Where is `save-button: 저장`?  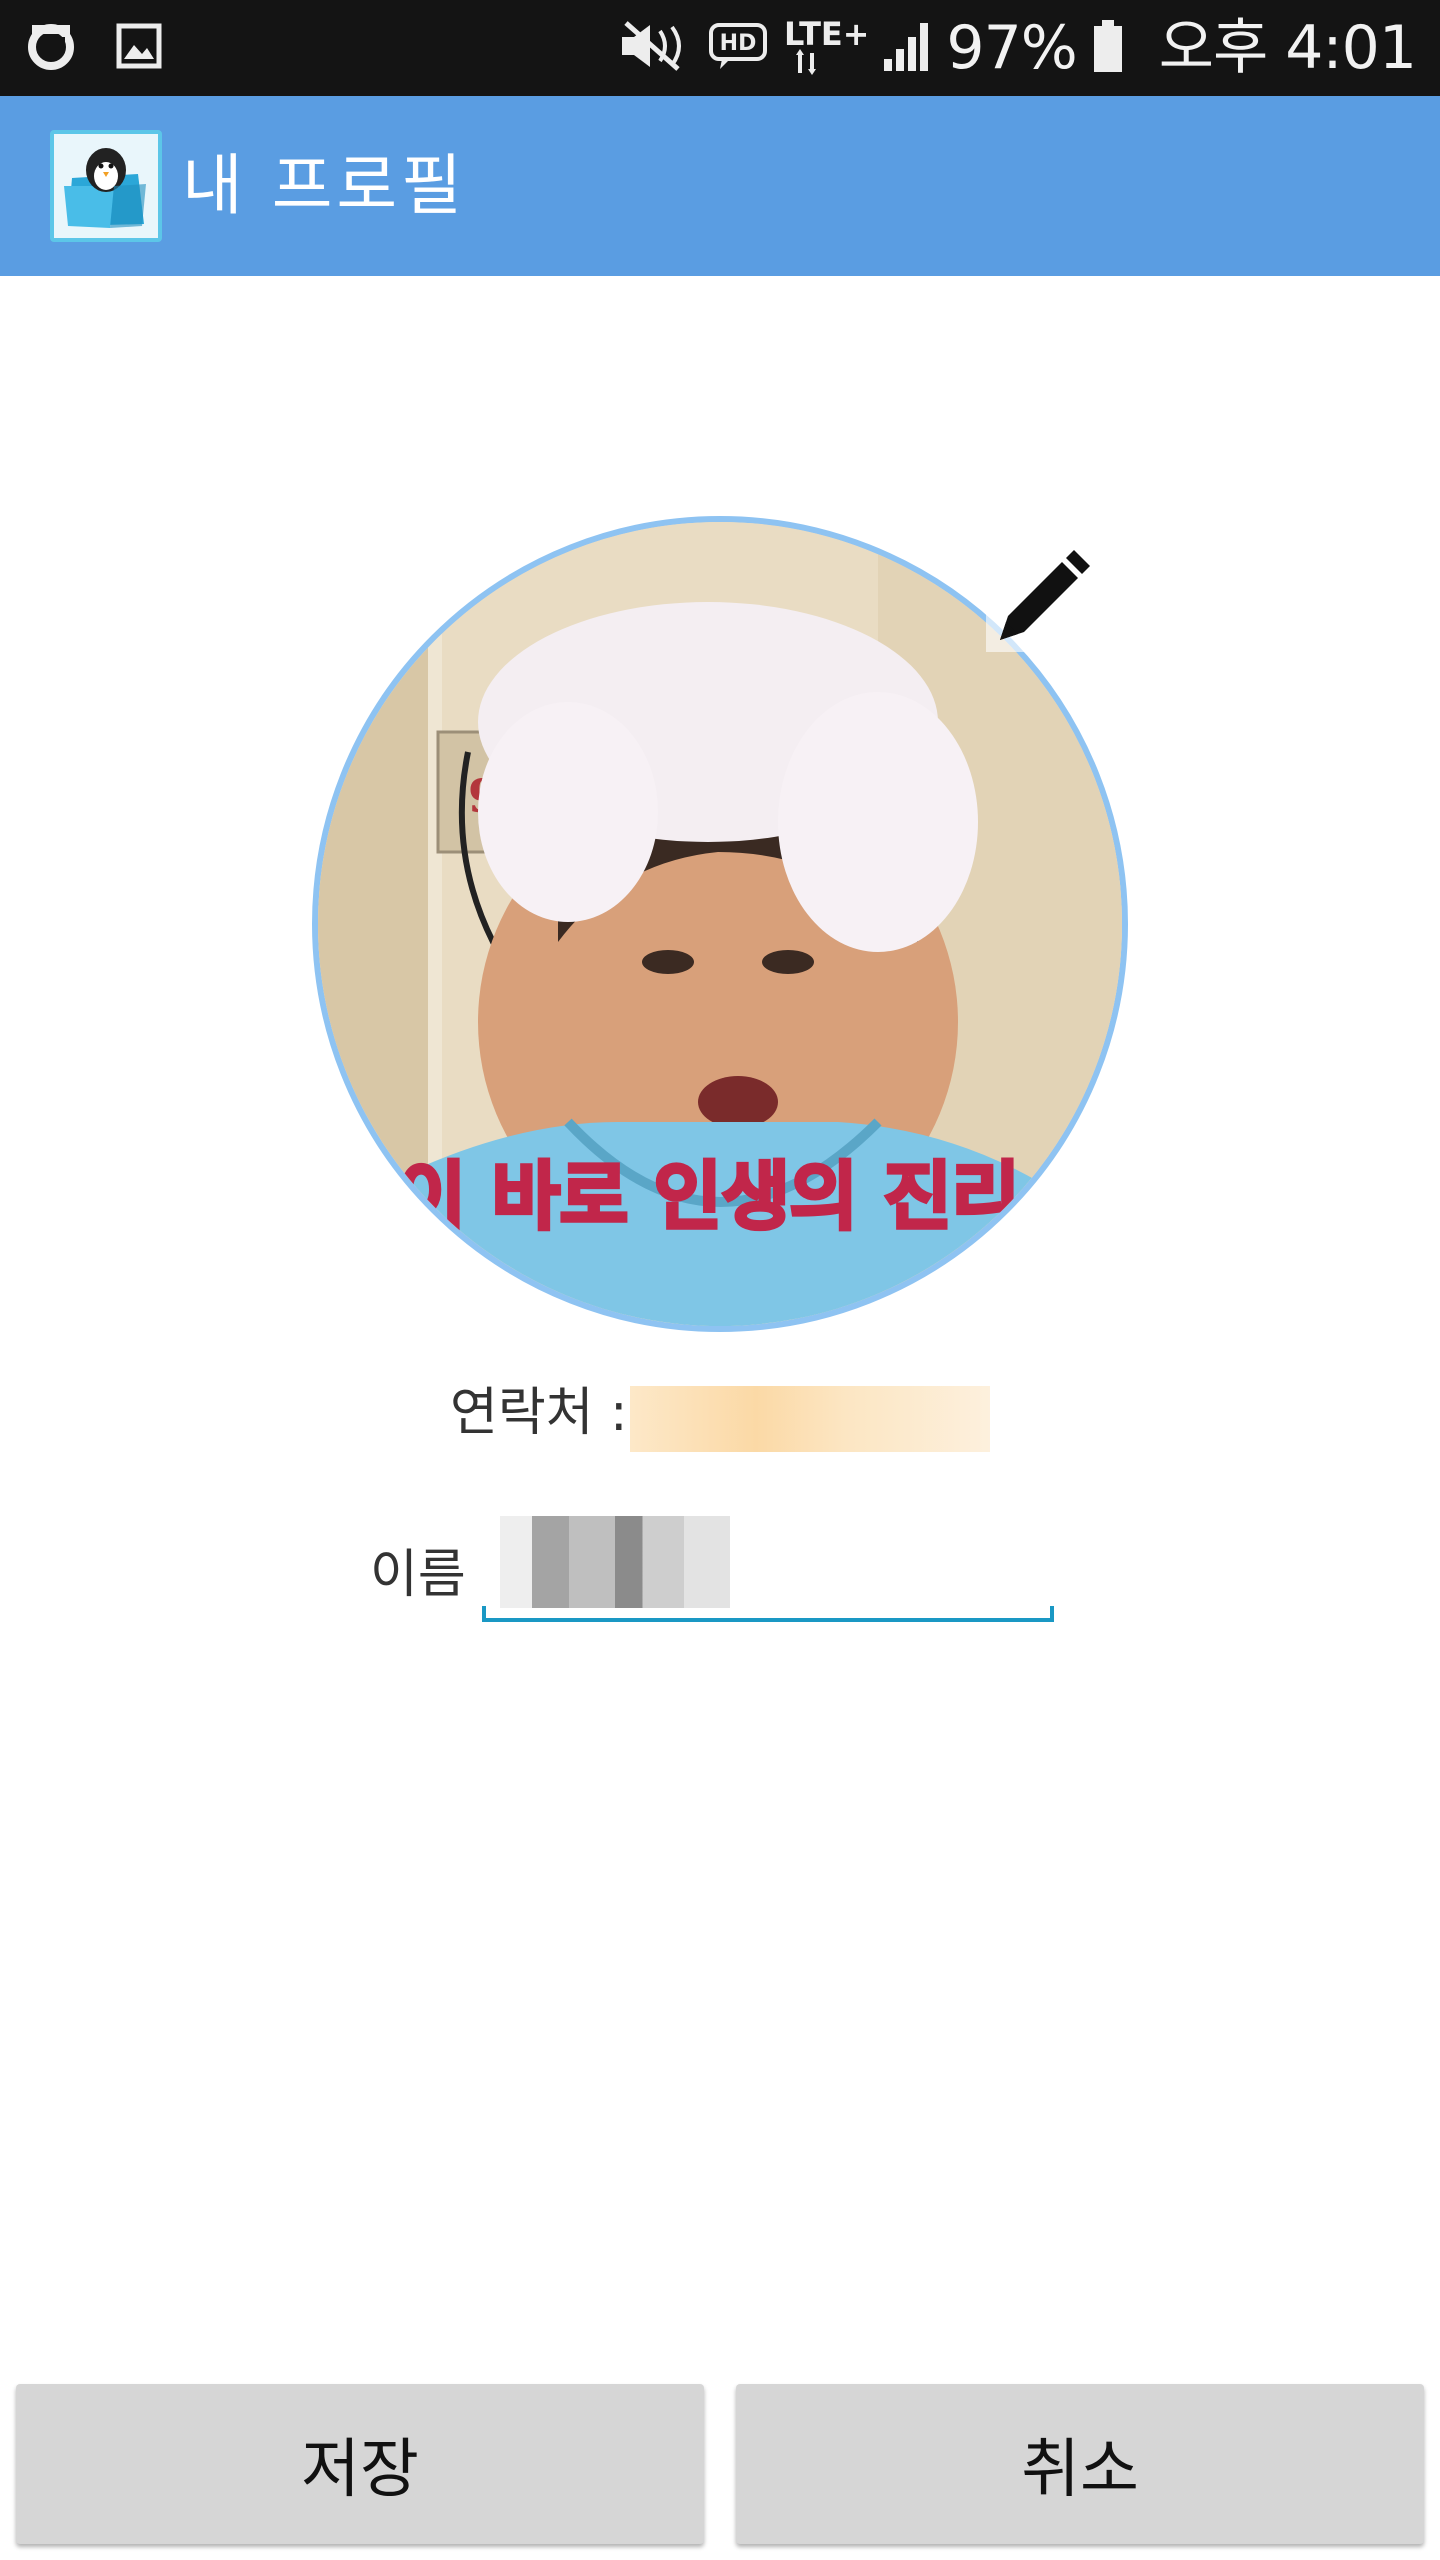
save-button: 저장 is located at coordinates (360, 2464).